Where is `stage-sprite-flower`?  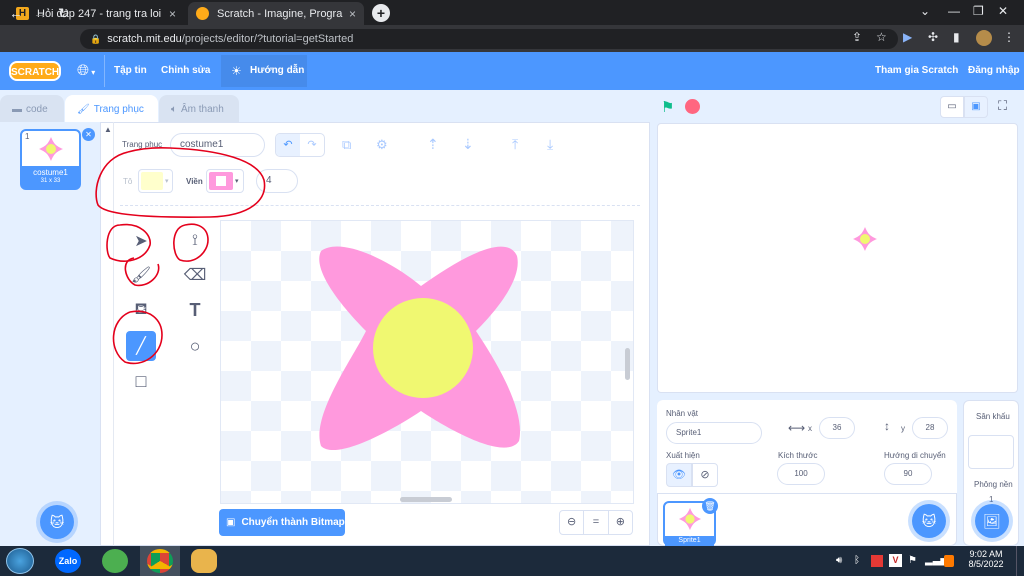
stage-sprite-flower is located at coordinates (865, 239).